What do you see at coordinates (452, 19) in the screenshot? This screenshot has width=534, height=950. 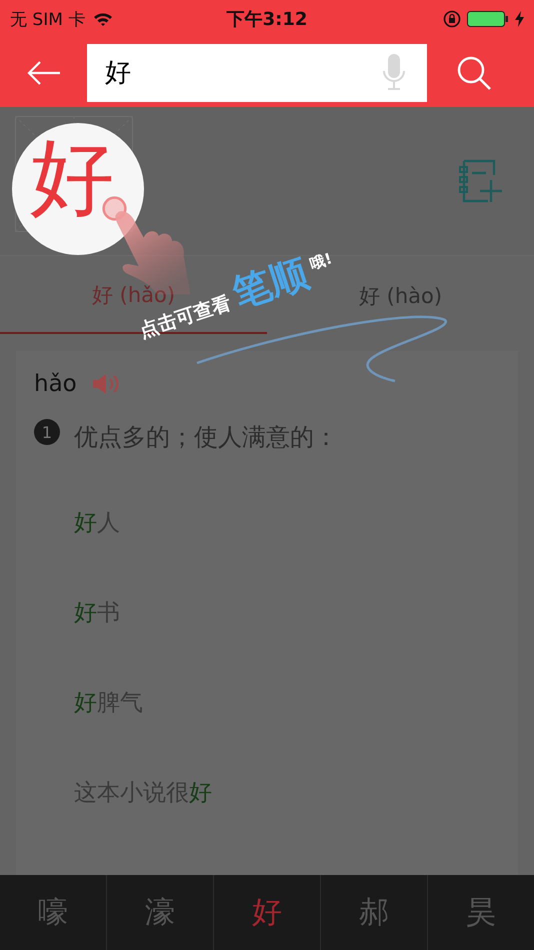 I see `rotation-lock-icon` at bounding box center [452, 19].